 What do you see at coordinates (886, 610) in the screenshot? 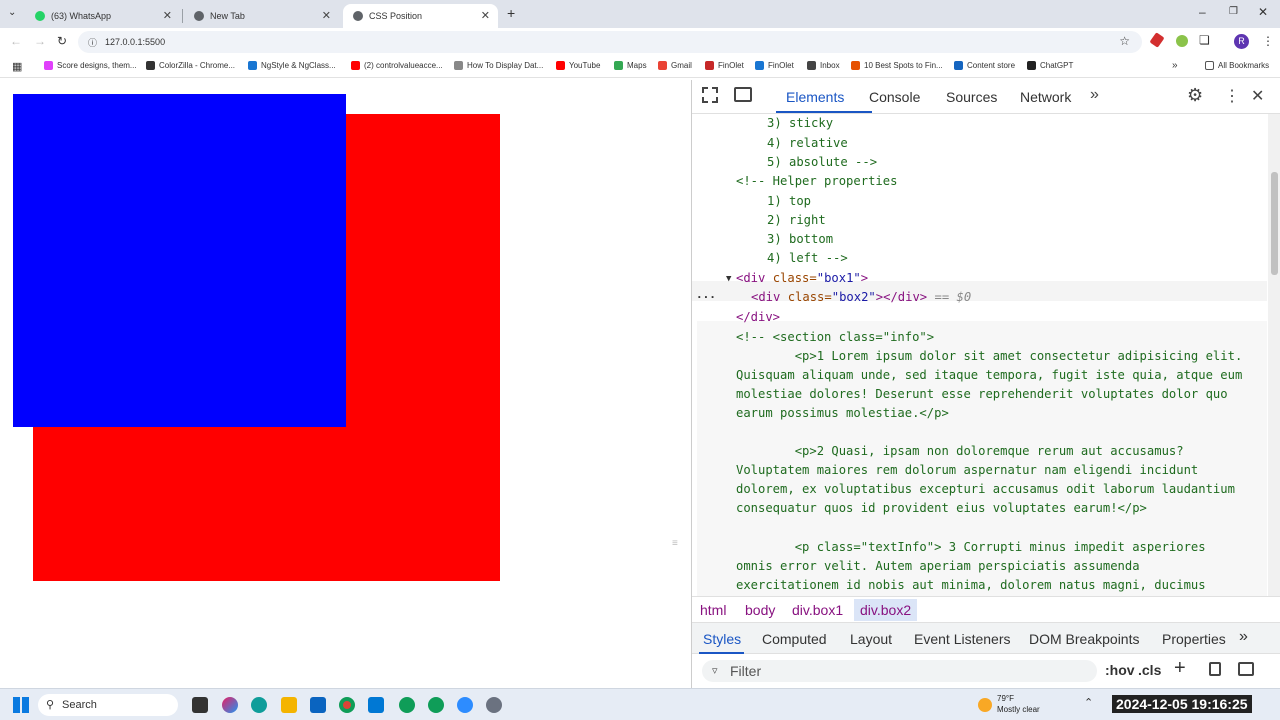
I see `breadcrumb-div-box2: div.box2` at bounding box center [886, 610].